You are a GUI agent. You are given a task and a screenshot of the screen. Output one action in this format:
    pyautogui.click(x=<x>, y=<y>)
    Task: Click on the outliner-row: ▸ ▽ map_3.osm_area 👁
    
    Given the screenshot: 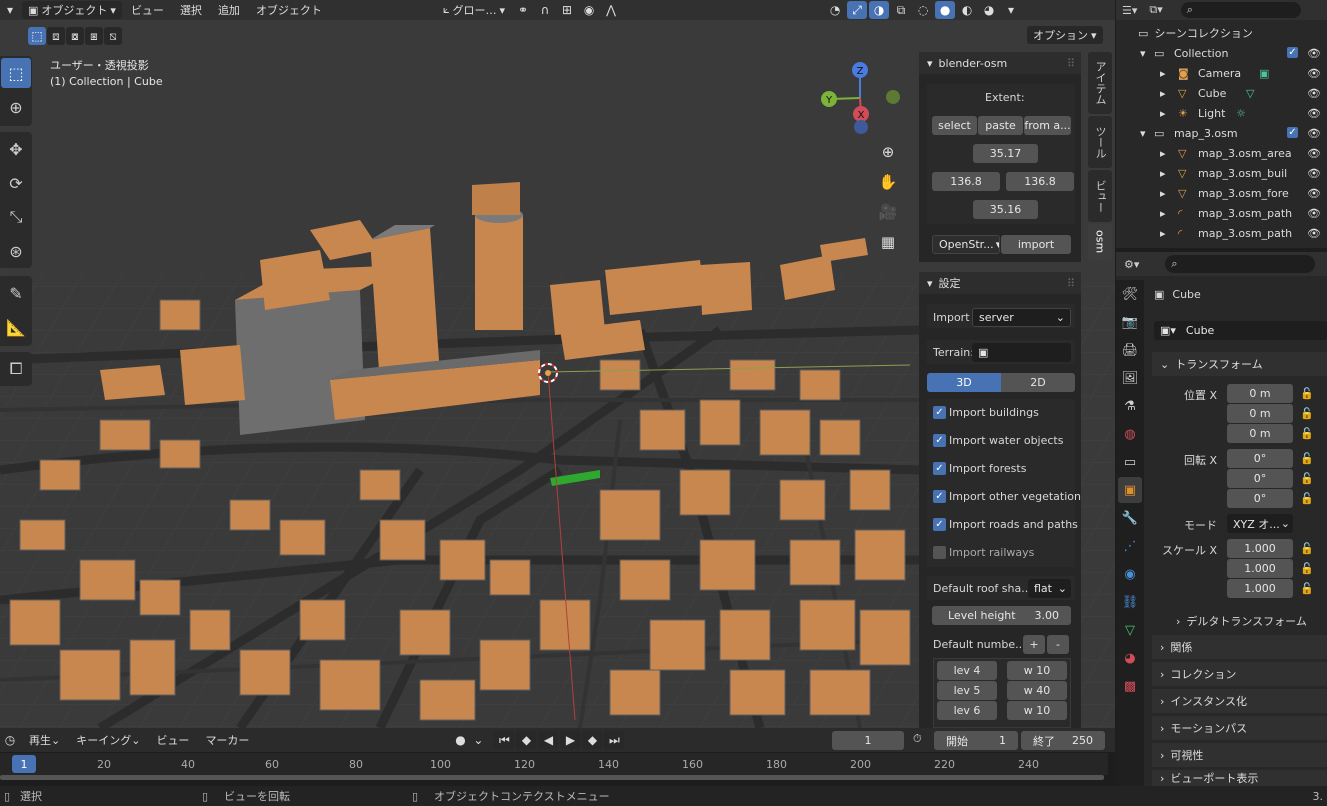 What is the action you would take?
    pyautogui.click(x=1221, y=153)
    